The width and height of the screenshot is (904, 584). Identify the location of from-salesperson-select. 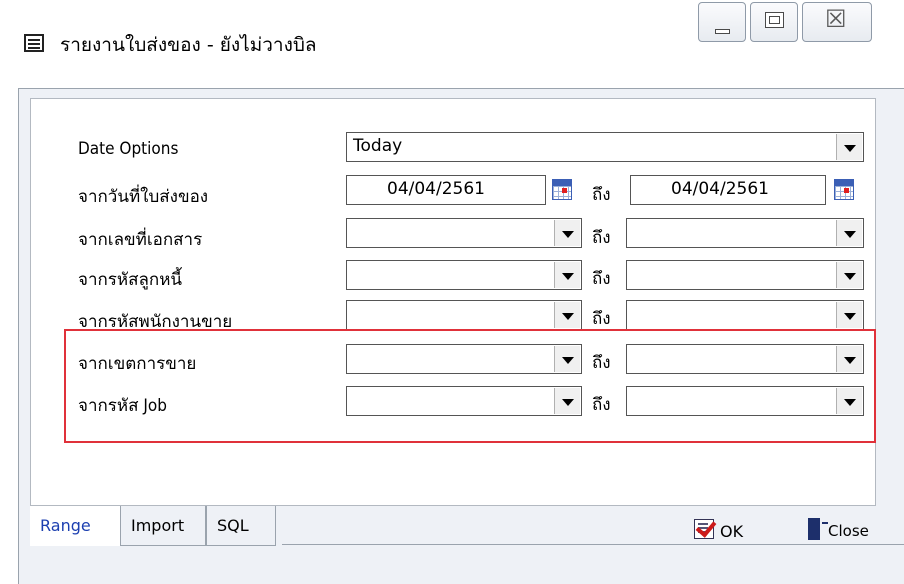
(464, 315).